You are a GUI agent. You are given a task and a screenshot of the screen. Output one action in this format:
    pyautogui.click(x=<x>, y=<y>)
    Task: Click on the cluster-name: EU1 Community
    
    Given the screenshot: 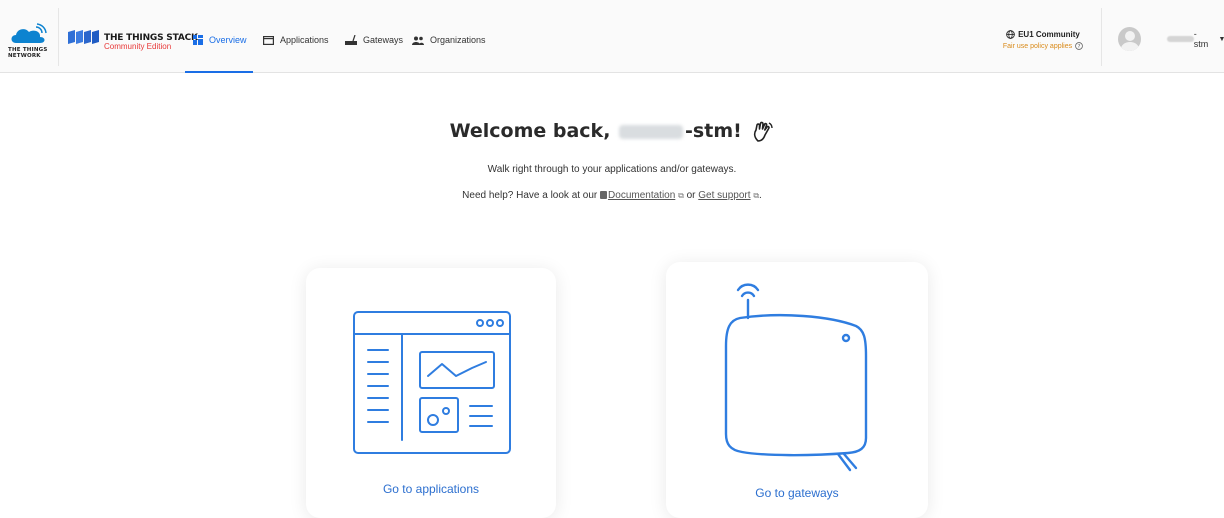 What is the action you would take?
    pyautogui.click(x=1049, y=34)
    